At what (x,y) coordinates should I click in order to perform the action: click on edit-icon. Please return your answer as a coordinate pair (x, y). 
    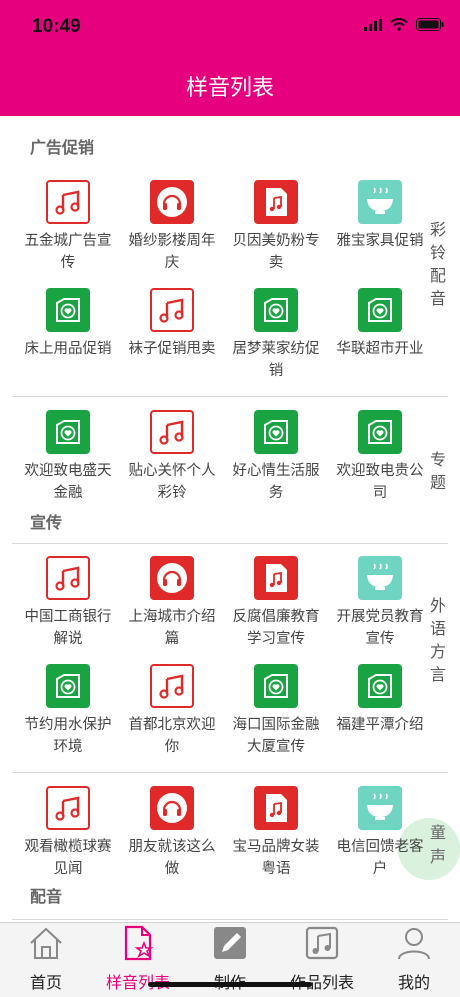
    Looking at the image, I should click on (230, 943).